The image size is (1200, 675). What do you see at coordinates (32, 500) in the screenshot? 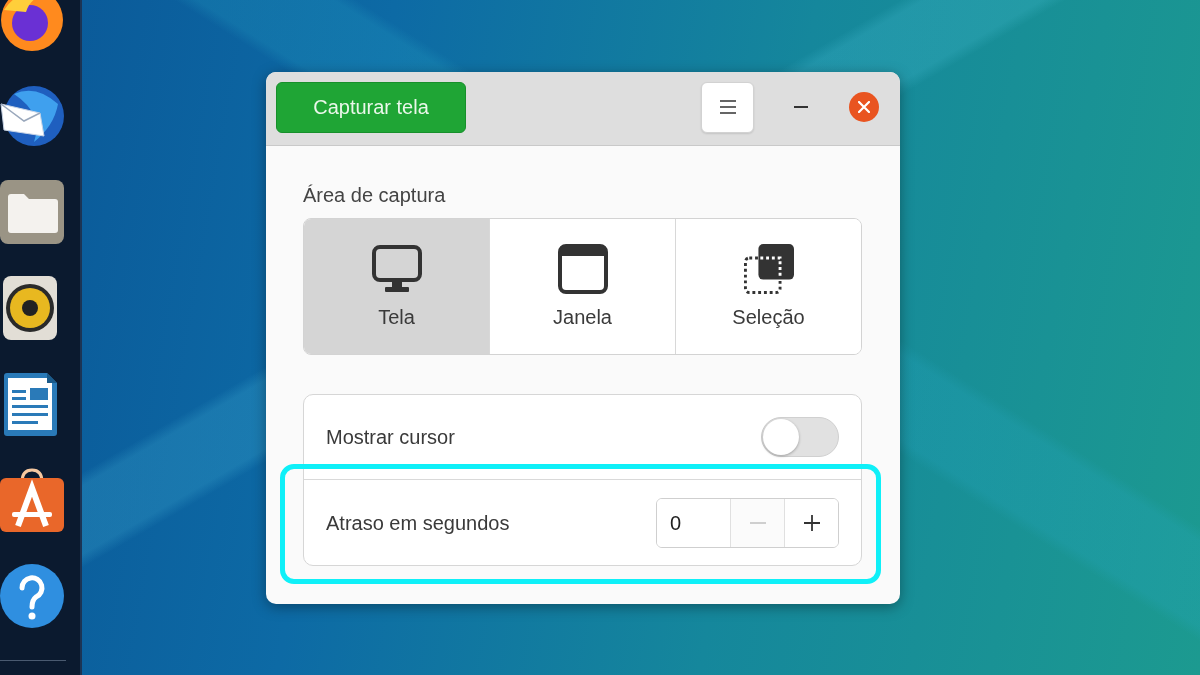
I see `shopping-bag-icon` at bounding box center [32, 500].